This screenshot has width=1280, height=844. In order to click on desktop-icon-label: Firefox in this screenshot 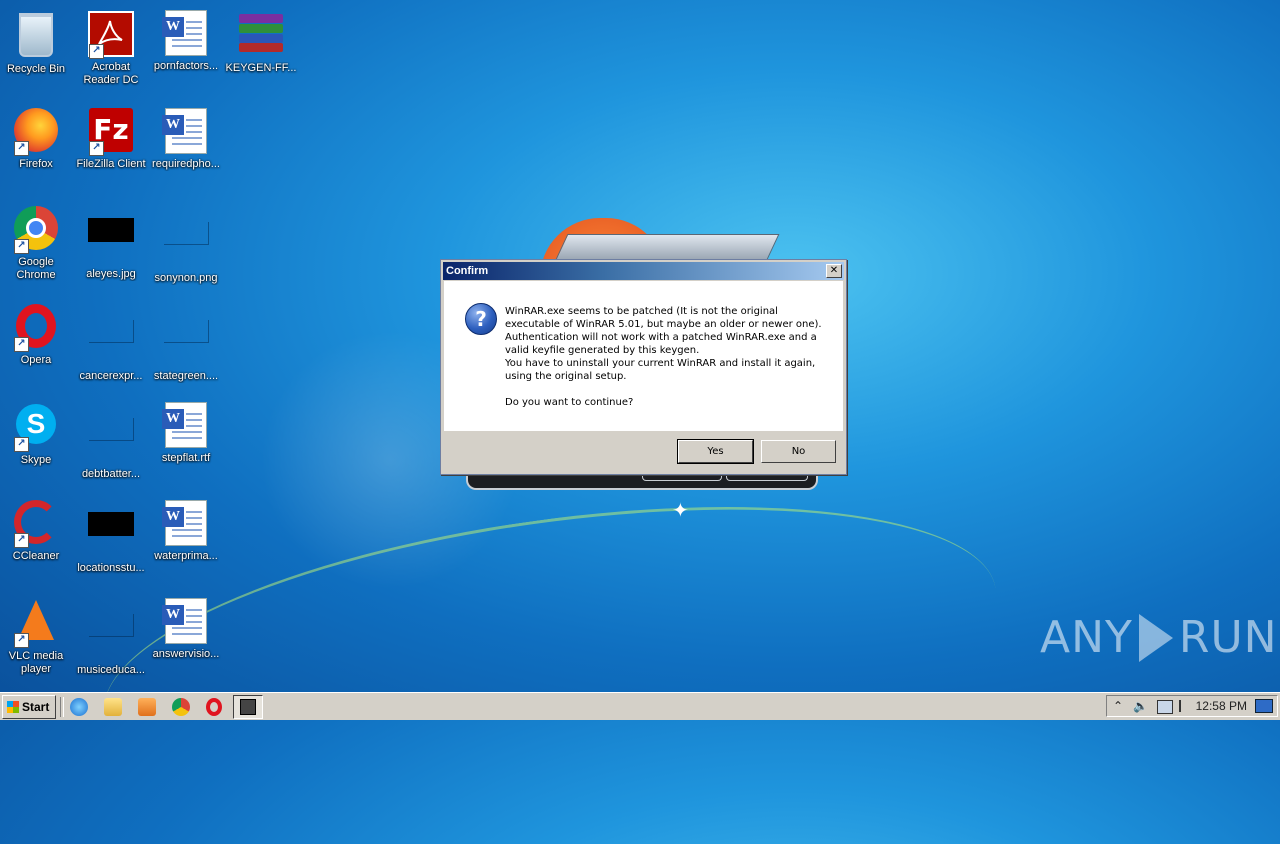, I will do `click(36, 164)`.